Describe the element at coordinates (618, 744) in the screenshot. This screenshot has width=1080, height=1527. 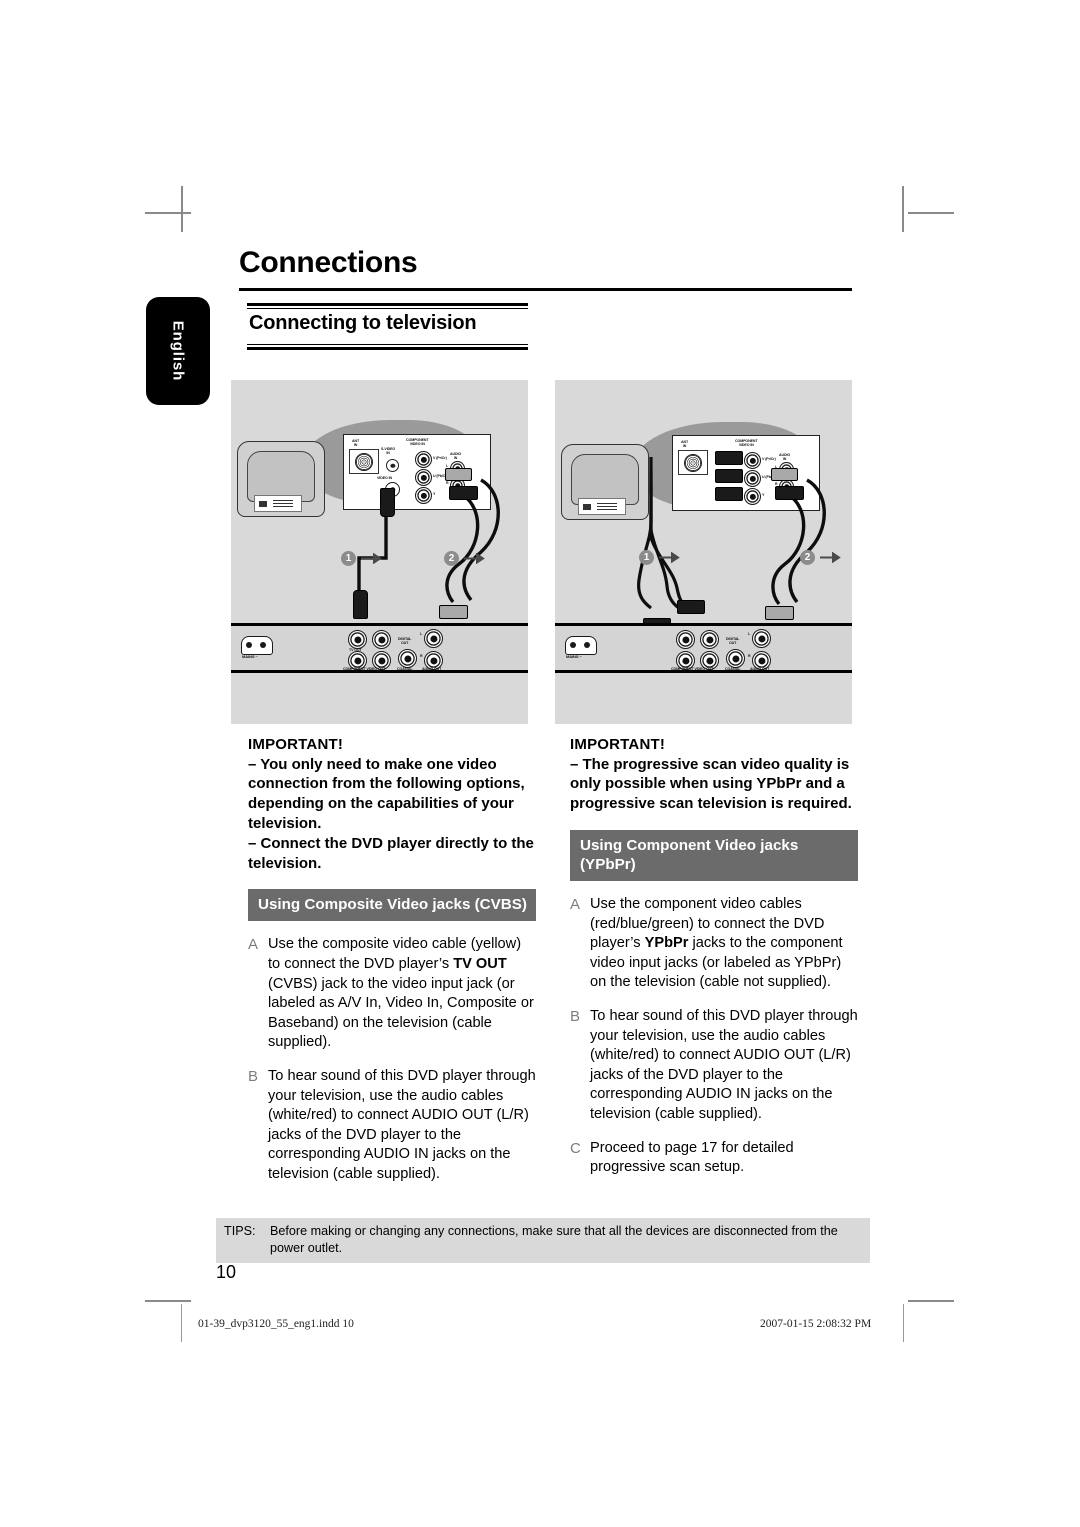
I see `important-title-right: IMPORTANT!` at that location.